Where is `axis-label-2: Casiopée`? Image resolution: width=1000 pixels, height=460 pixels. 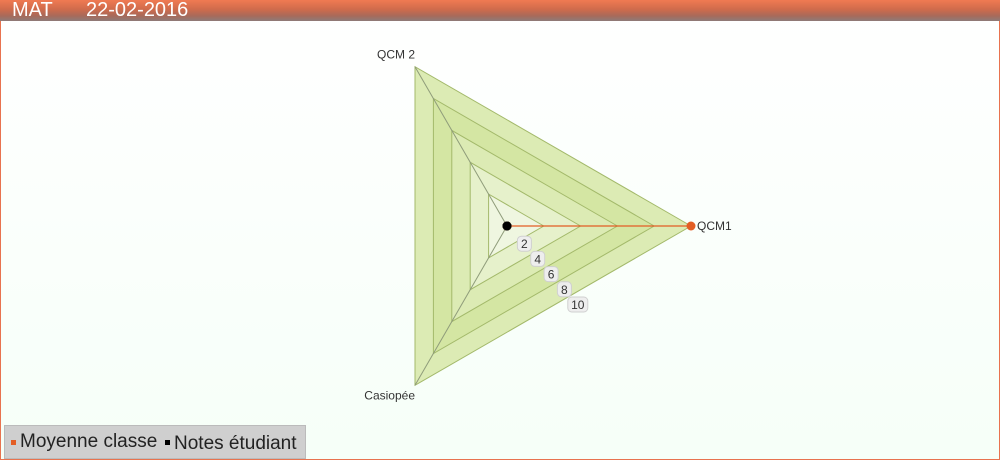 axis-label-2: Casiopée is located at coordinates (389, 395).